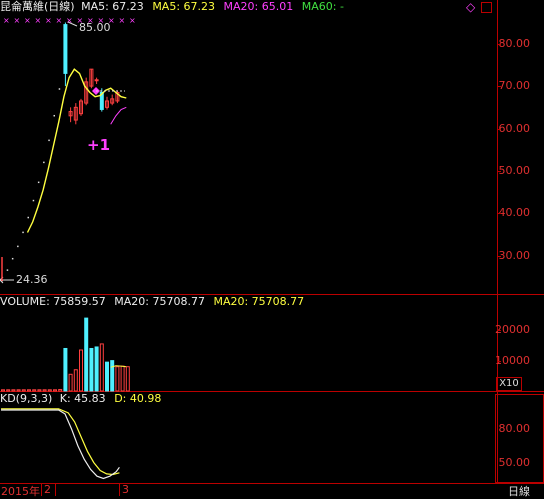 Image resolution: width=544 pixels, height=499 pixels. What do you see at coordinates (505, 147) in the screenshot?
I see `price-axis: ◇ 80.00 70.00 60.00 50.00 40.00 30.00` at bounding box center [505, 147].